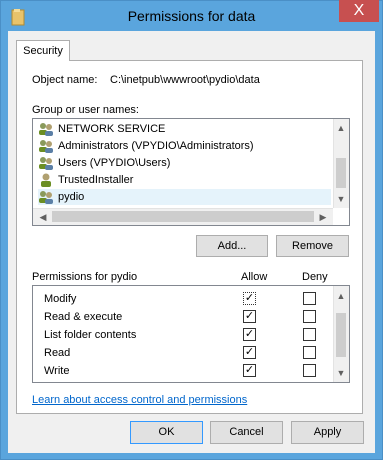 The image size is (383, 460). Describe the element at coordinates (191, 16) in the screenshot. I see `window-title: Permissions for data` at that location.